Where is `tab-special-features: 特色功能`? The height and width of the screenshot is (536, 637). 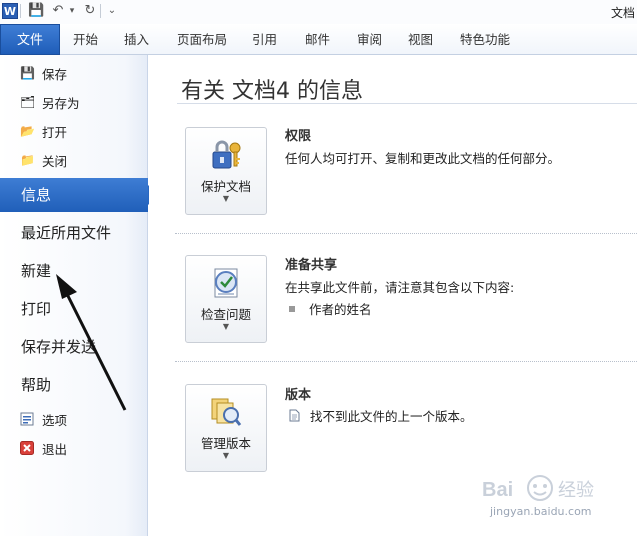 tab-special-features: 特色功能 is located at coordinates (485, 39).